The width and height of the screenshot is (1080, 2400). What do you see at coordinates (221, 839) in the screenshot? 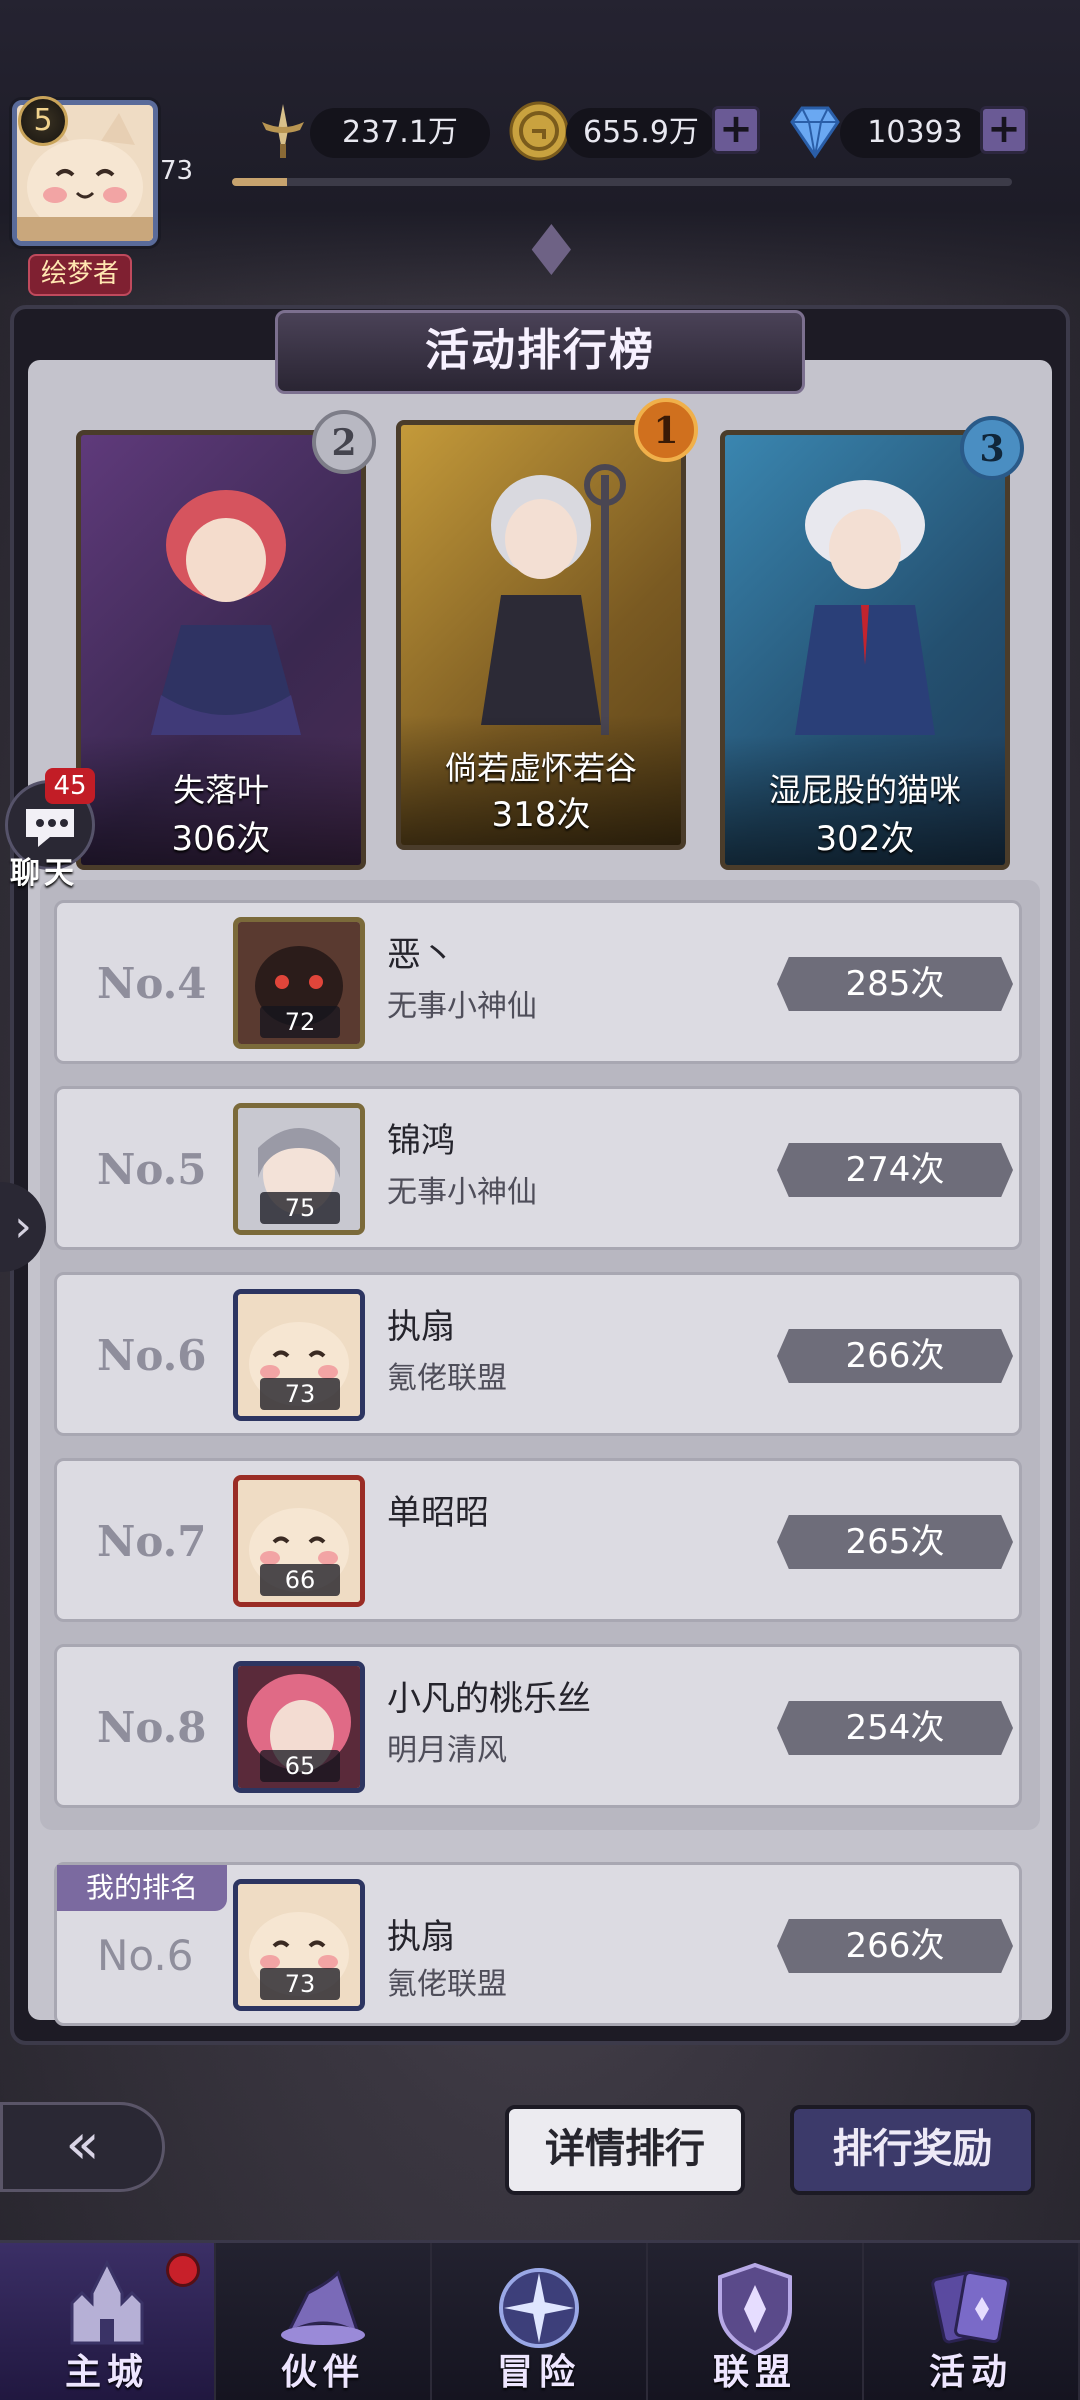
I see `podium-count-2: 306次` at bounding box center [221, 839].